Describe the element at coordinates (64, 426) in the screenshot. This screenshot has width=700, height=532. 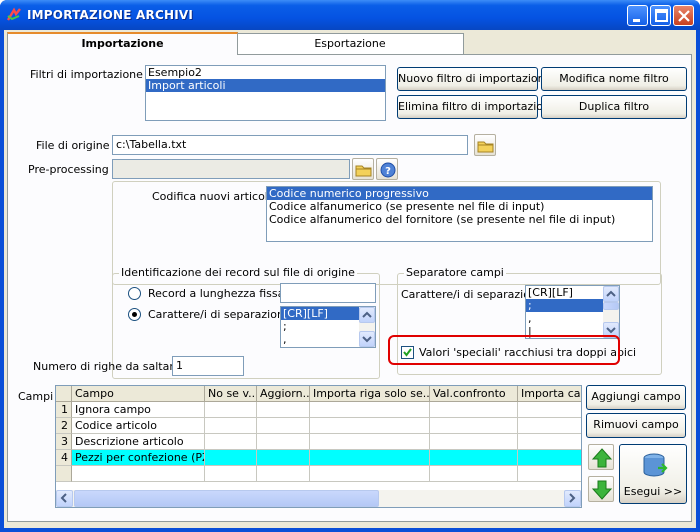
I see `row-number: 2` at that location.